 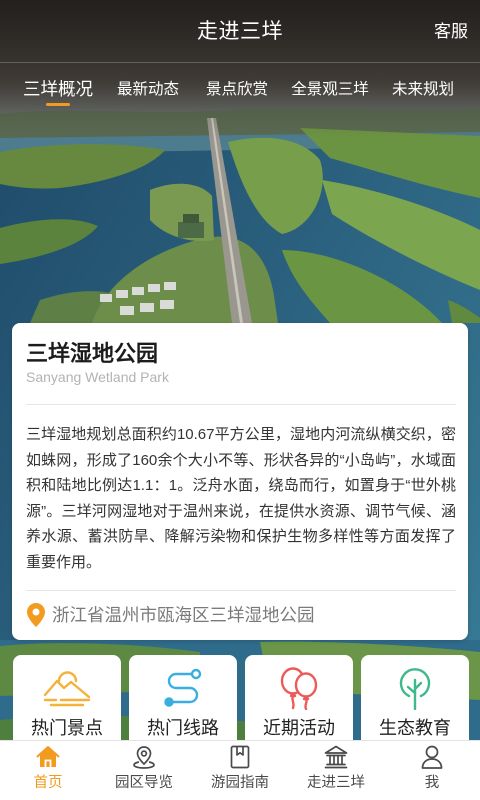 I want to click on nav-park-map: 园区导览, so click(x=144, y=770).